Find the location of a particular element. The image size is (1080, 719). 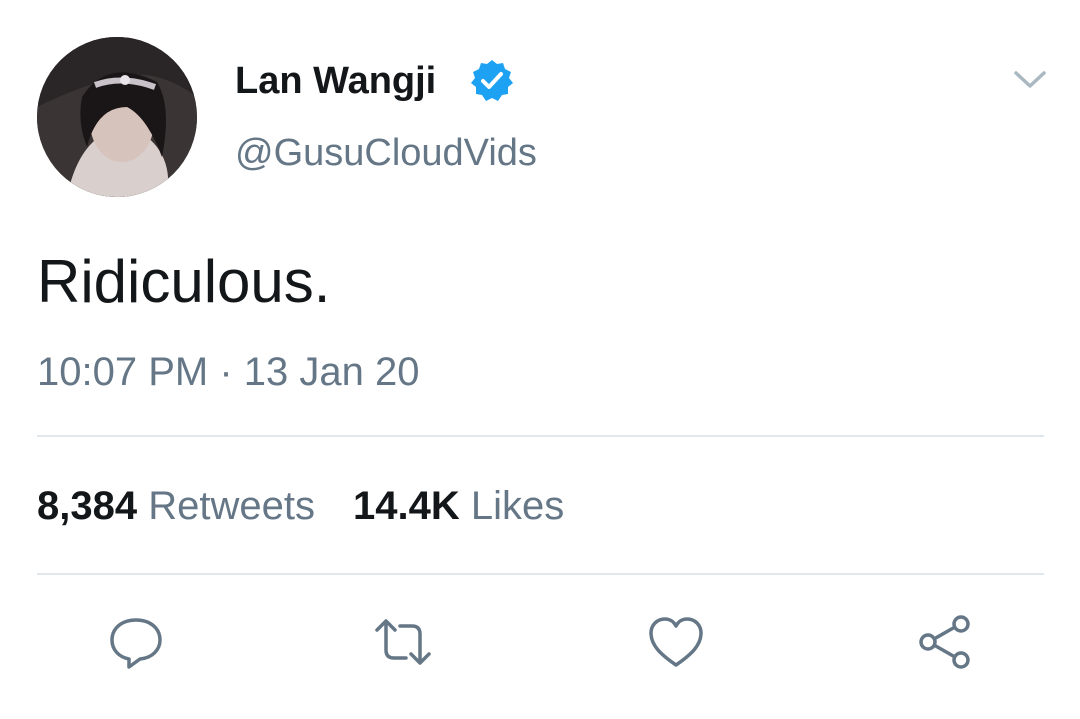

retweets-stat: 8,384 Retweets is located at coordinates (176, 506).